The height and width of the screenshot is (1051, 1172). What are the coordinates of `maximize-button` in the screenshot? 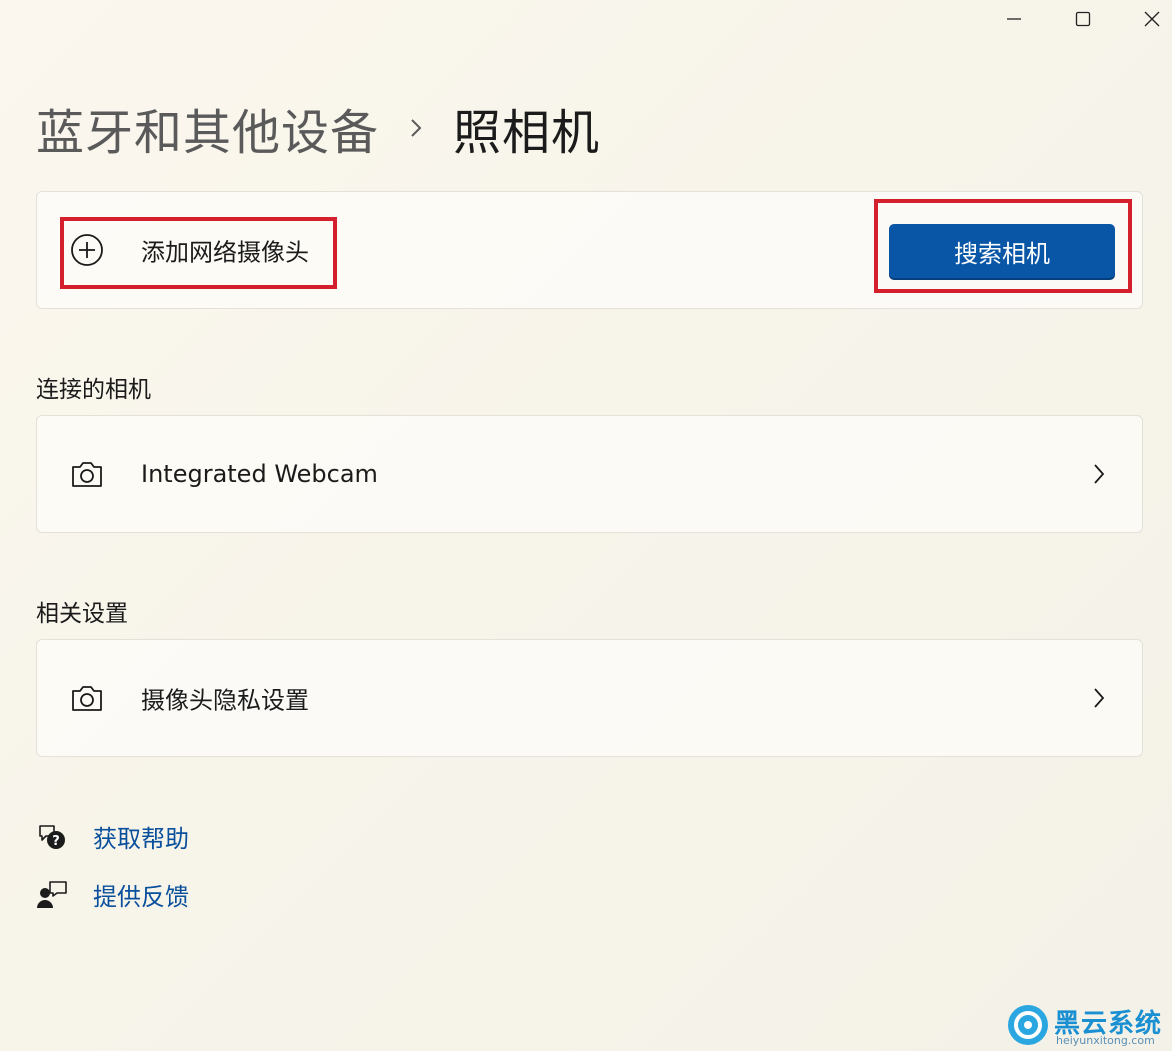 It's located at (1083, 19).